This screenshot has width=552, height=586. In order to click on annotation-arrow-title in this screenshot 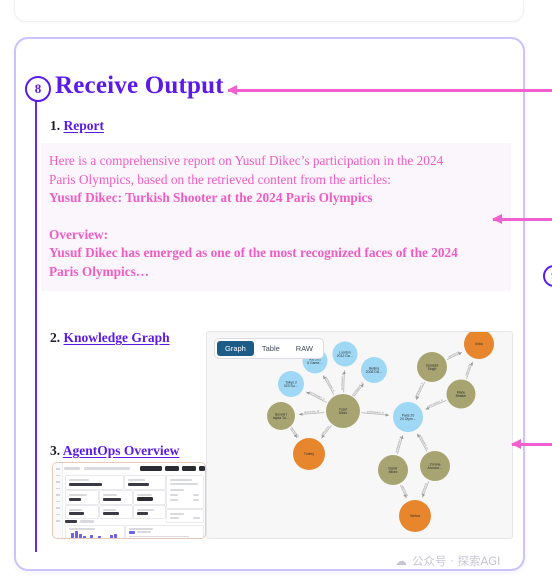, I will do `click(389, 89)`.